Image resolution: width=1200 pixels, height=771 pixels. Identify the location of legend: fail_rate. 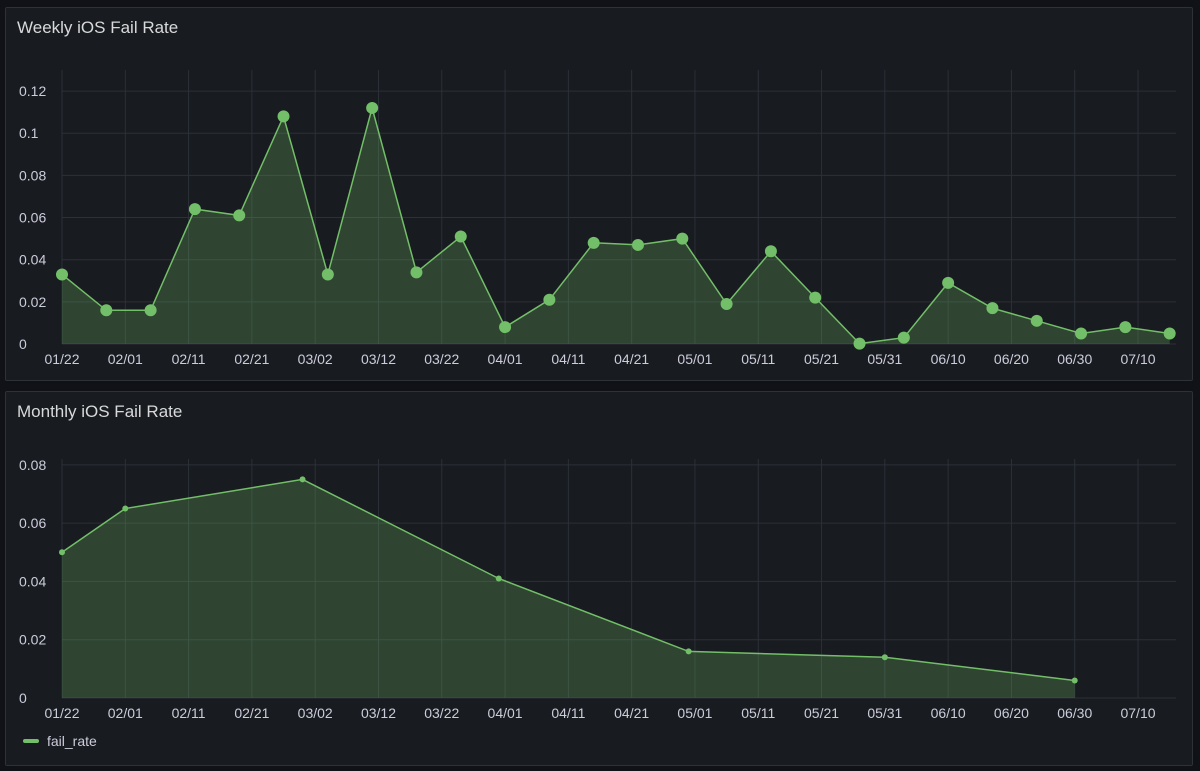
(60, 741).